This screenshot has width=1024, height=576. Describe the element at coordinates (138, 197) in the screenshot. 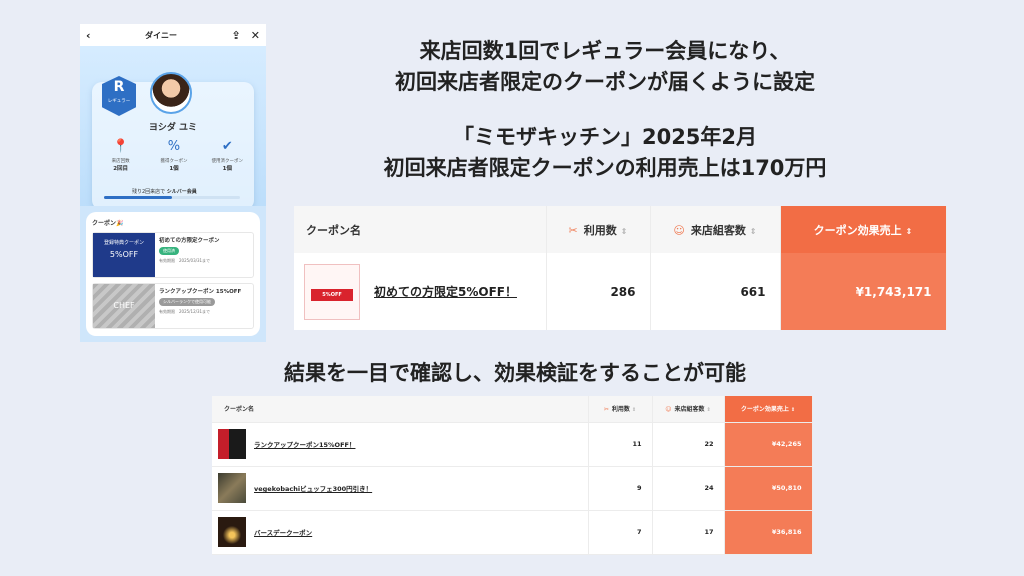

I see `progress-fill` at that location.